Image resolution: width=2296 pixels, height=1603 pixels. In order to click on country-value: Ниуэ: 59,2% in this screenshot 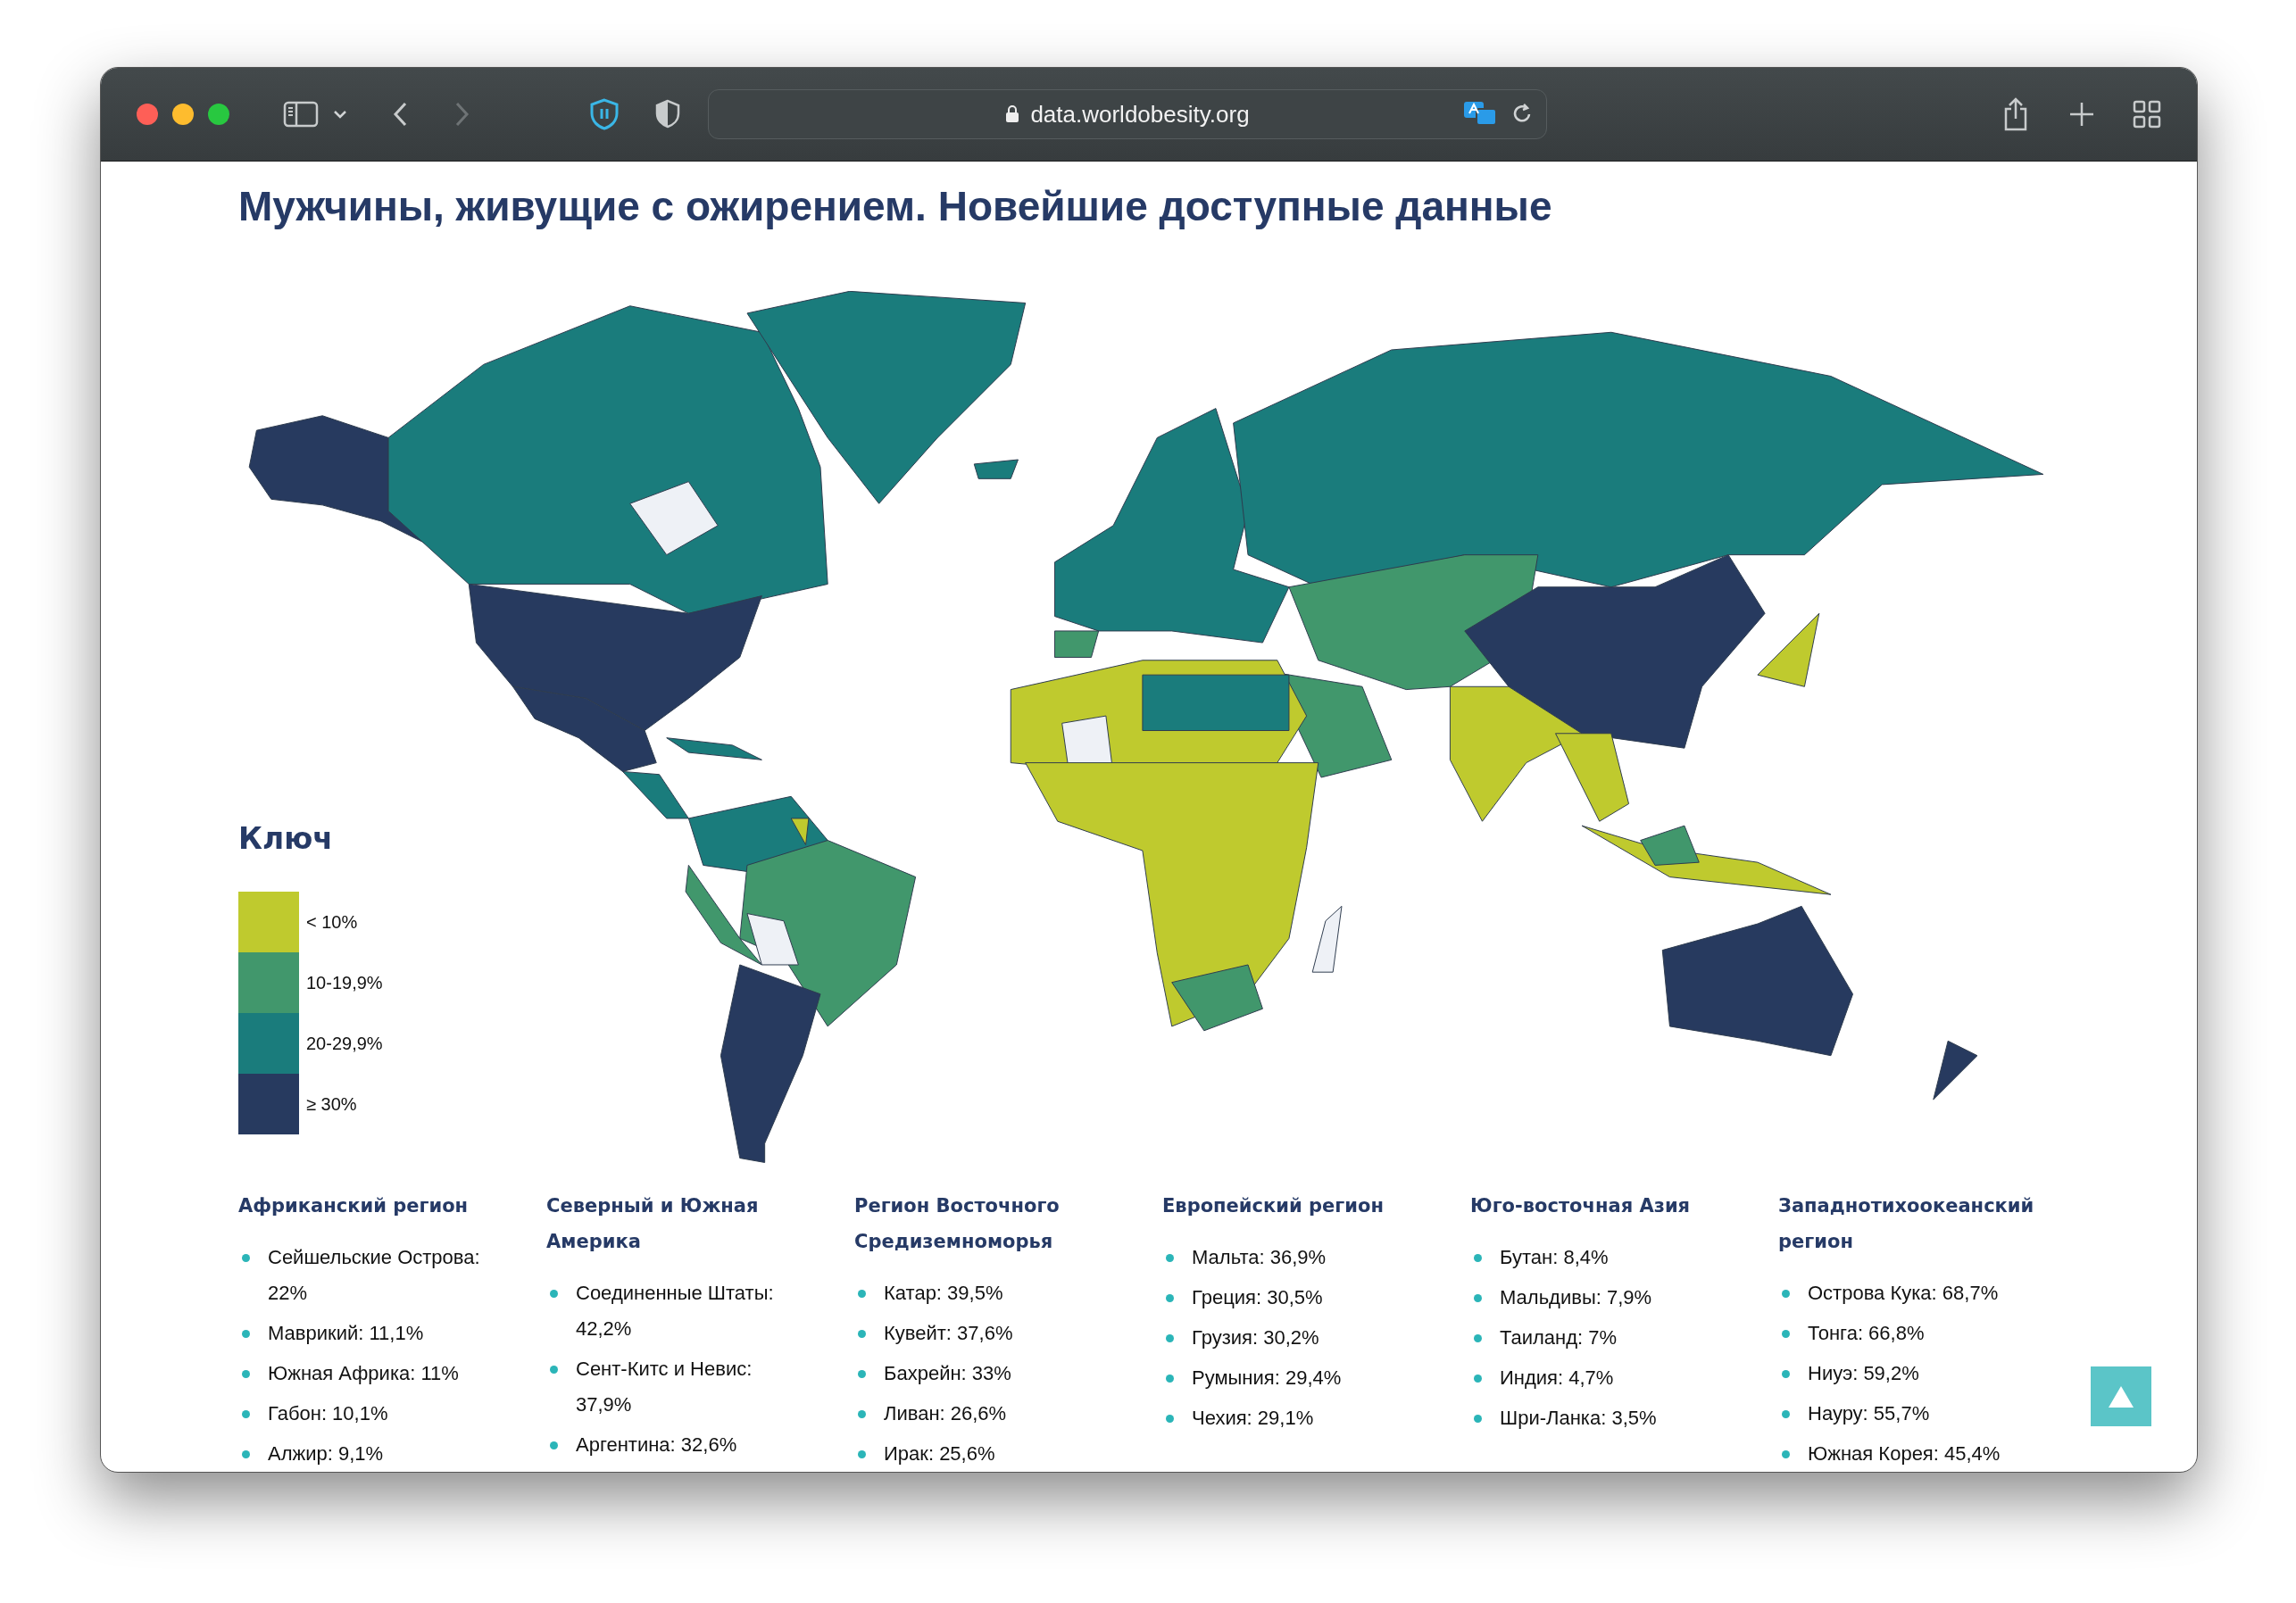, I will do `click(1864, 1373)`.